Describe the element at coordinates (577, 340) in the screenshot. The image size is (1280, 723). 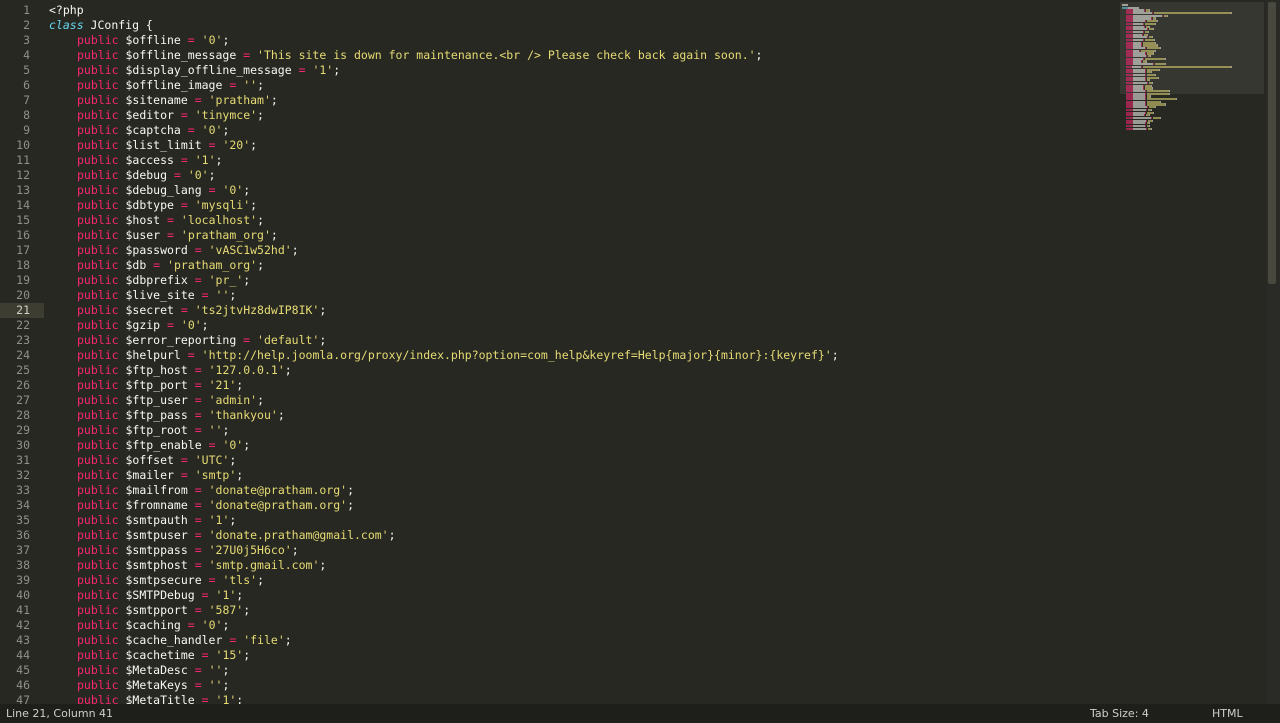
I see `code-line: public $error_reporting = 'default';` at that location.